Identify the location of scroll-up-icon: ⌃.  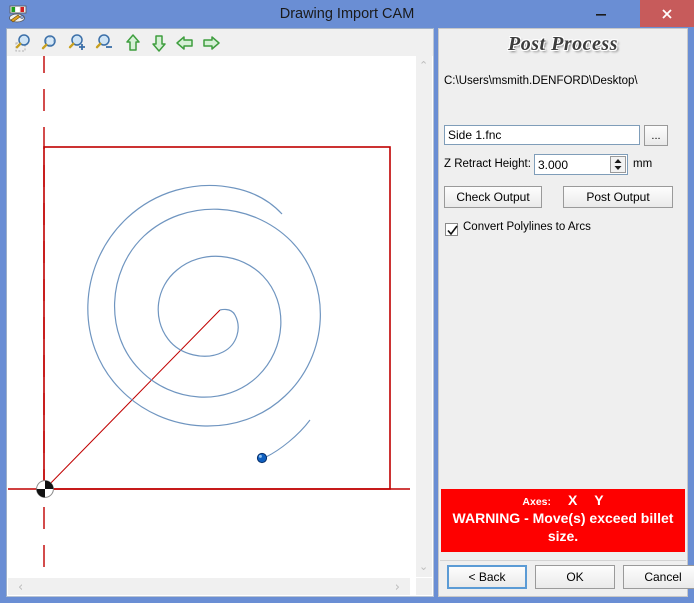
(423, 65).